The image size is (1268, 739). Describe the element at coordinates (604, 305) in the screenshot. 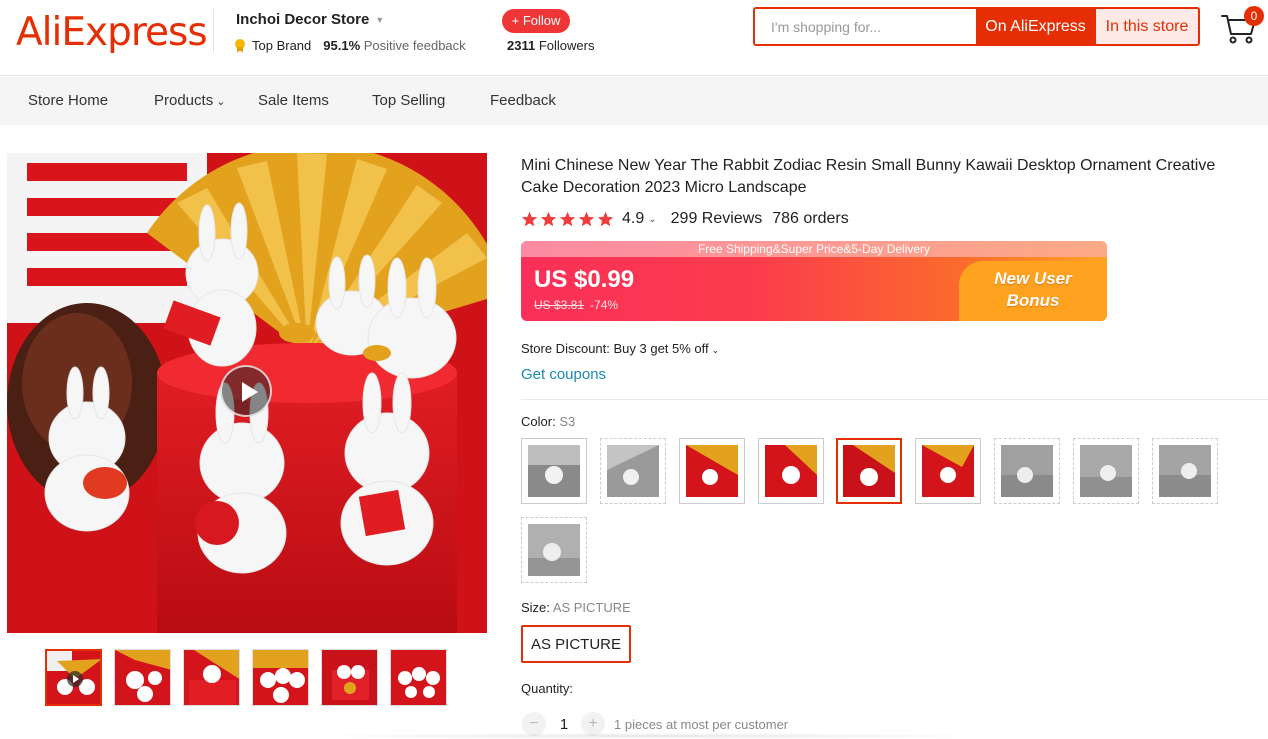

I see `discount-percent: -74%` at that location.